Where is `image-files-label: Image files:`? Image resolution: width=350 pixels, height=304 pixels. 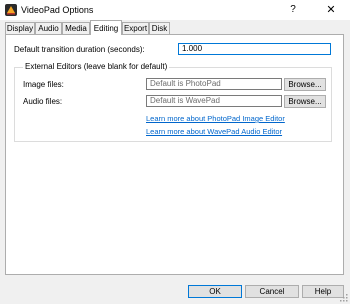 image-files-label: Image files: is located at coordinates (43, 84).